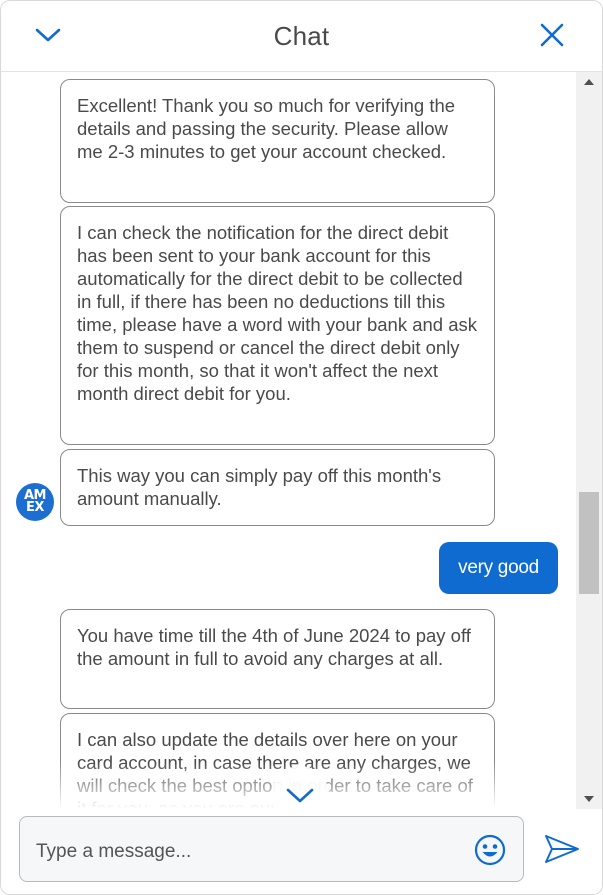 This screenshot has height=895, width=603. I want to click on message-scrollbar, so click(589, 440).